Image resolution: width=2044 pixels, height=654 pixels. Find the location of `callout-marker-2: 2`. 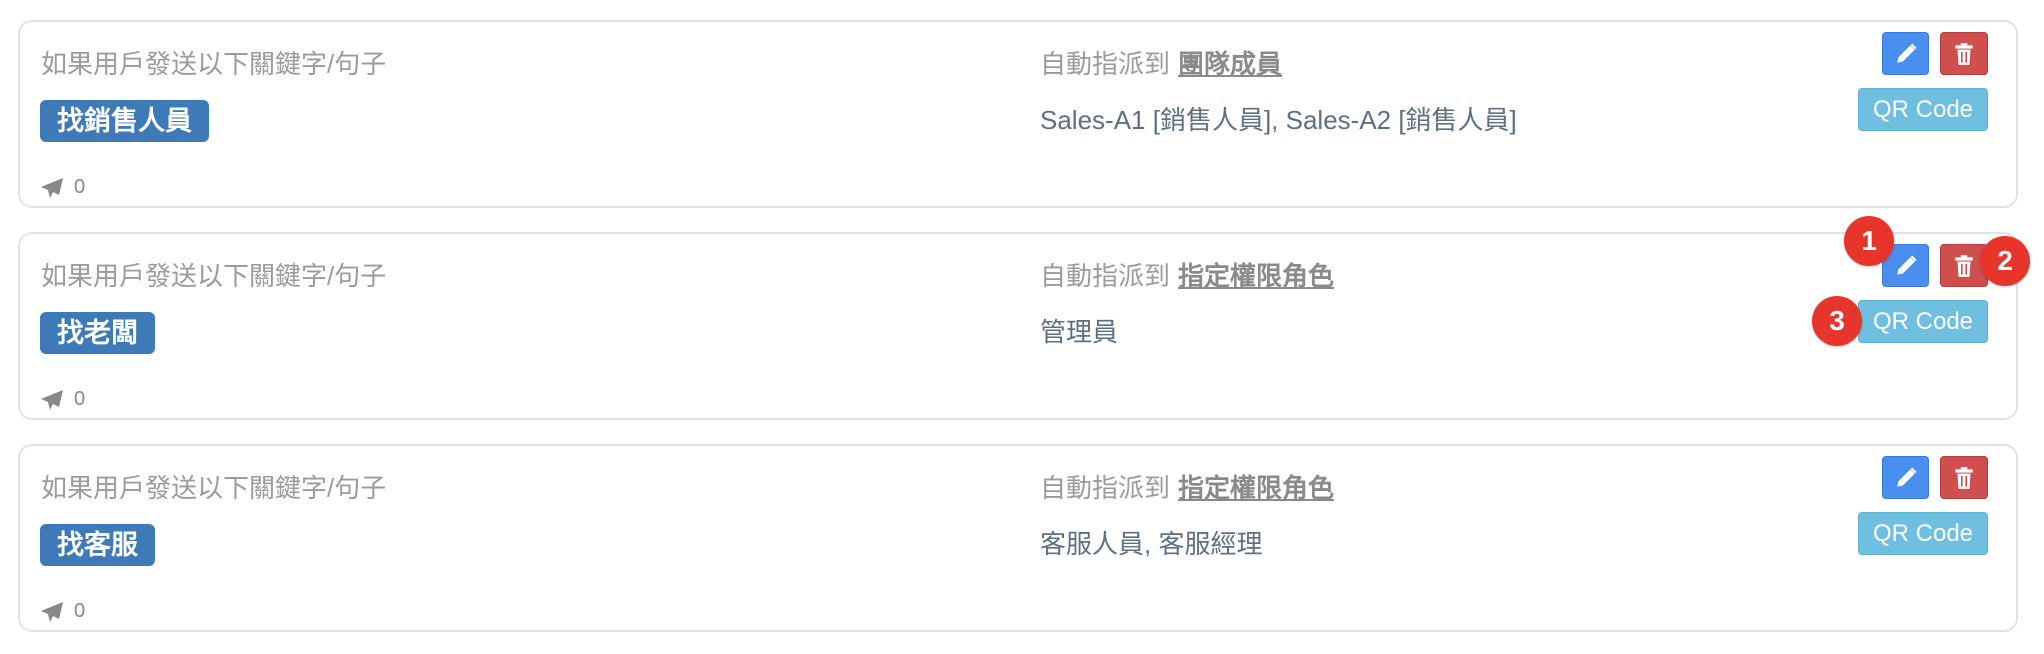

callout-marker-2: 2 is located at coordinates (2005, 261).